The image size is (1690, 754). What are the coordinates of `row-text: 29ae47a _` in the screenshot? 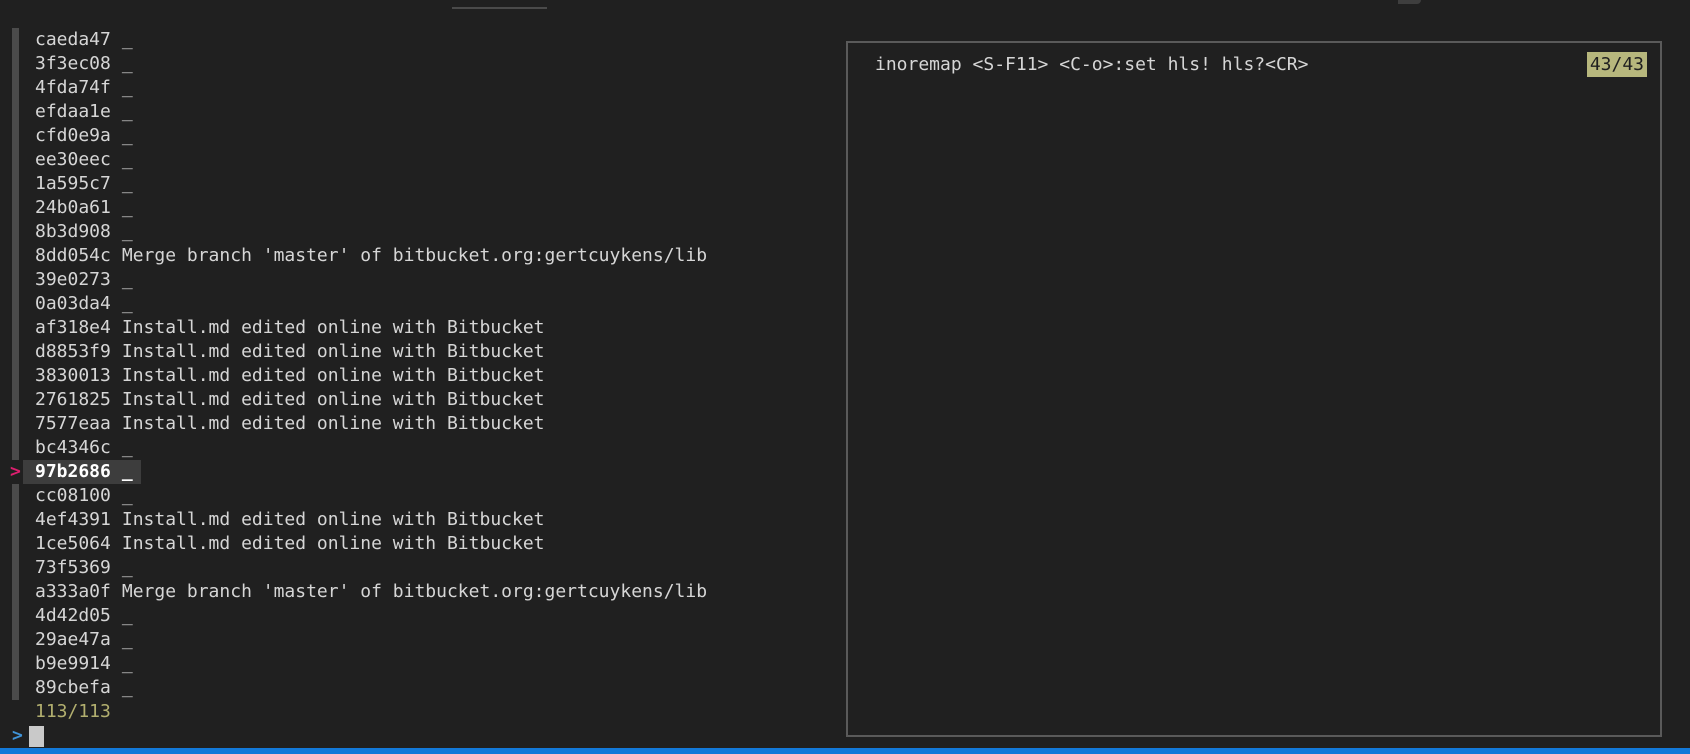 It's located at (78, 640).